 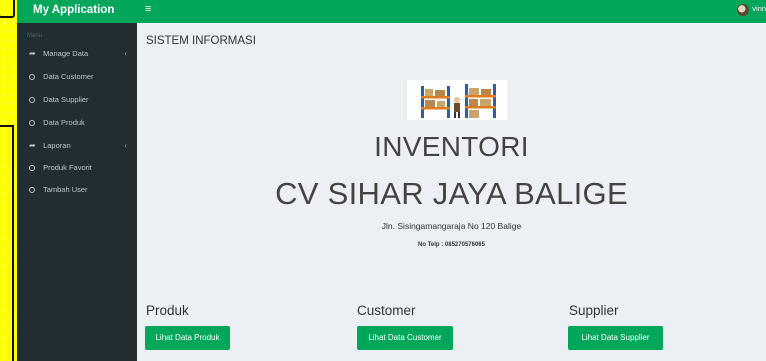 I want to click on user-name: vinn, so click(x=759, y=8).